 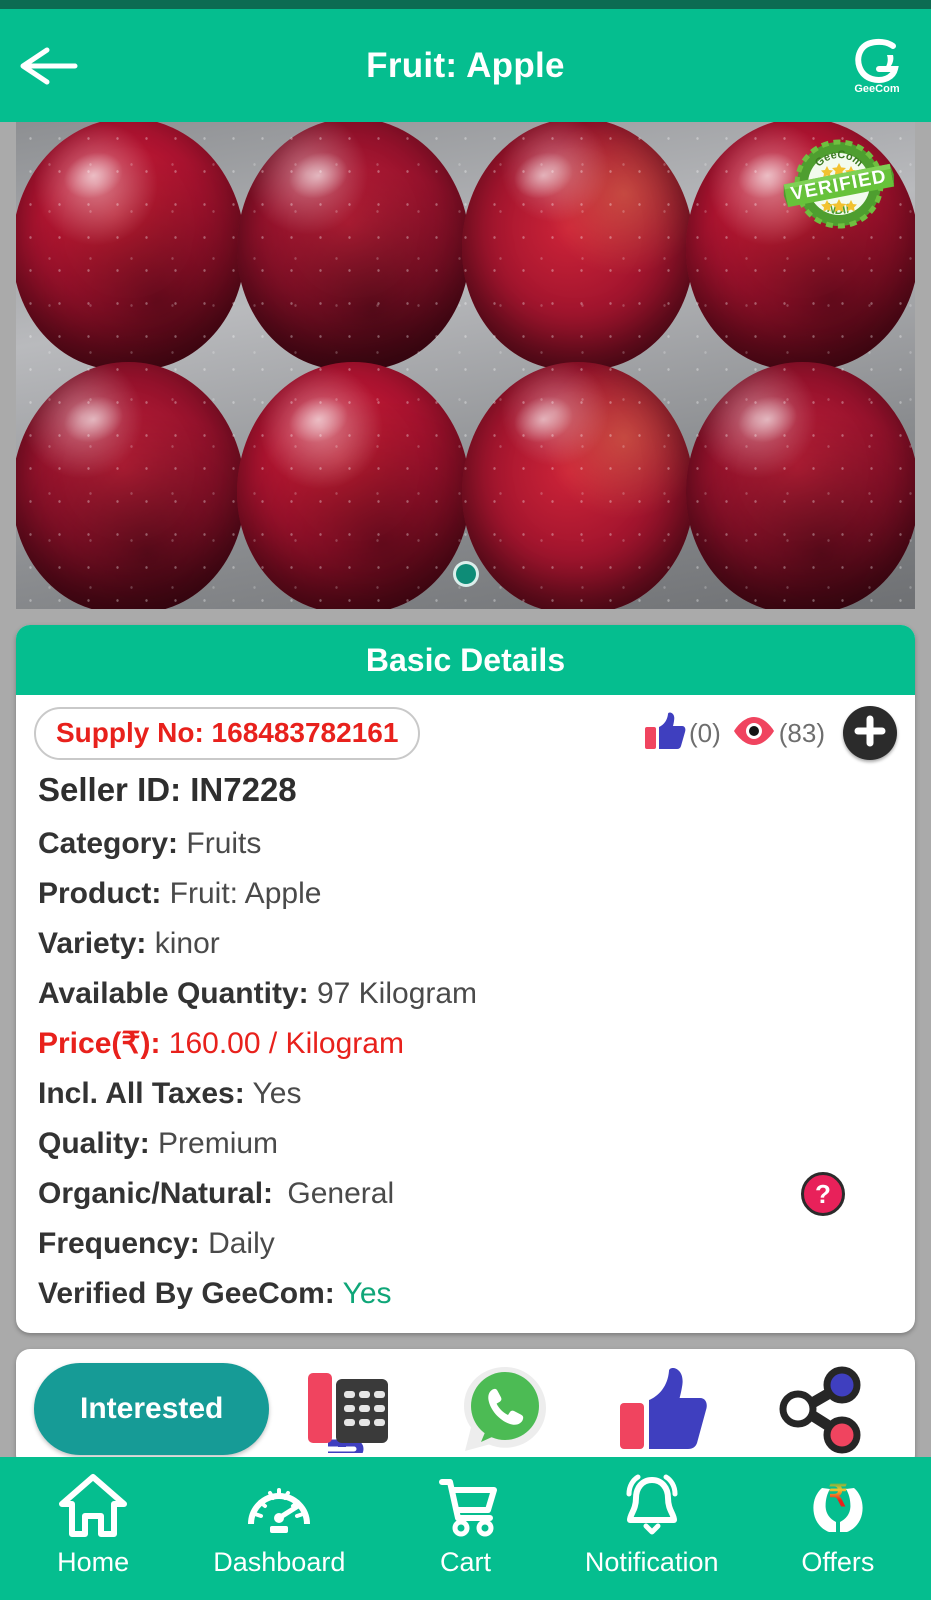 I want to click on back-button, so click(x=48, y=65).